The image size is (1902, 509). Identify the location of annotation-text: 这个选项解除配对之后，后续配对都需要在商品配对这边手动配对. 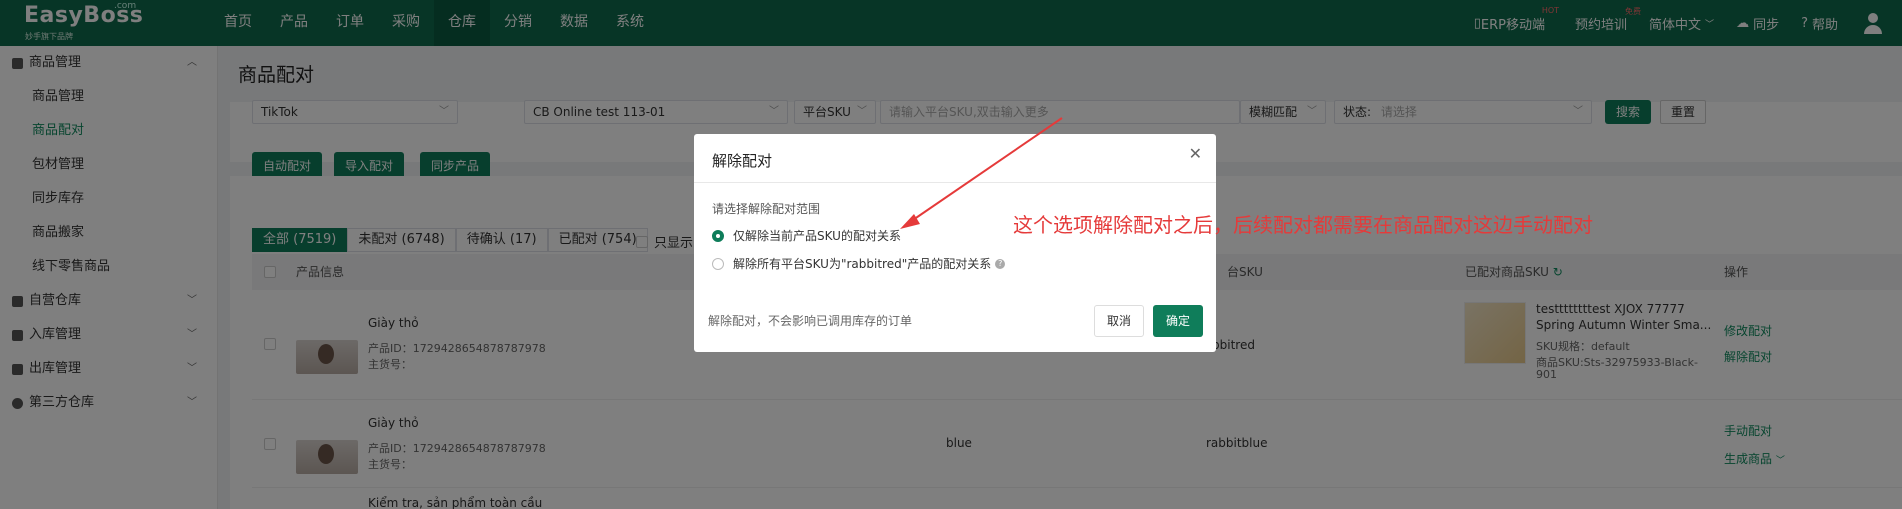
(1303, 225).